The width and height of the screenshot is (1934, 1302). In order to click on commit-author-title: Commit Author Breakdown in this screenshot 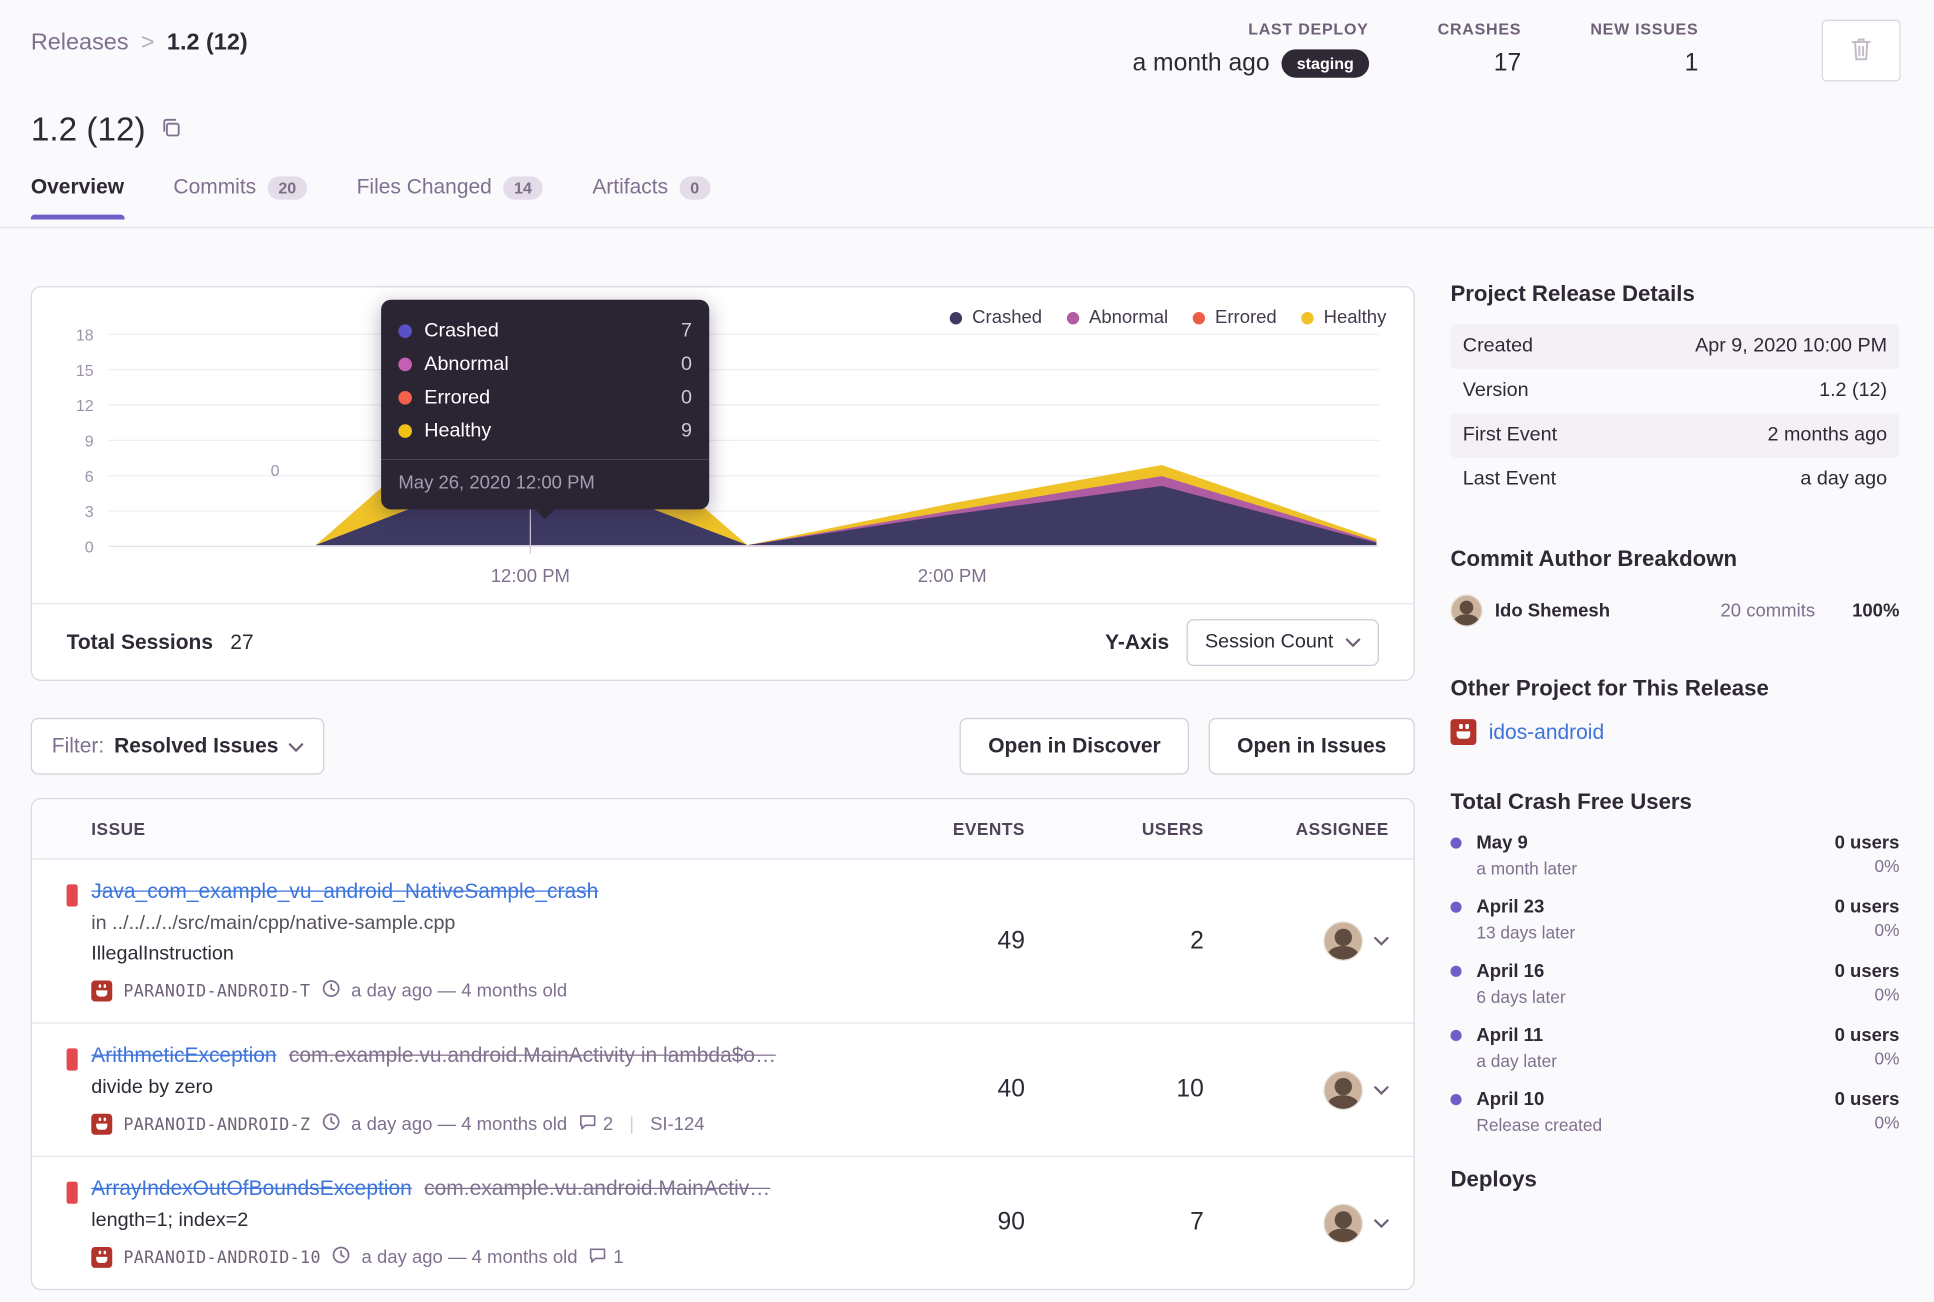, I will do `click(1594, 559)`.